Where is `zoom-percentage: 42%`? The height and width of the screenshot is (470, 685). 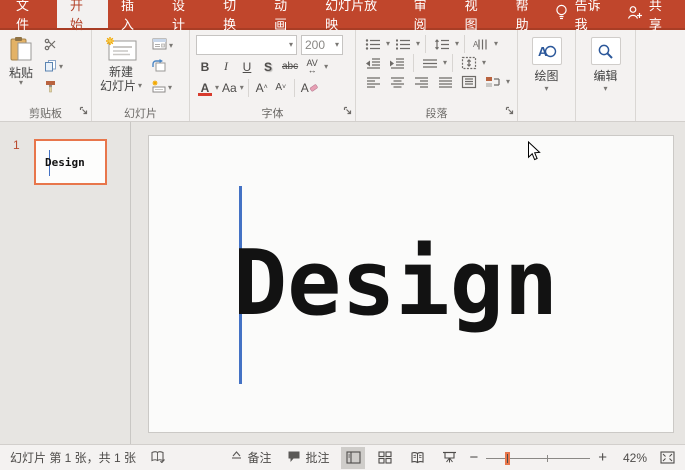 zoom-percentage: 42% is located at coordinates (631, 458).